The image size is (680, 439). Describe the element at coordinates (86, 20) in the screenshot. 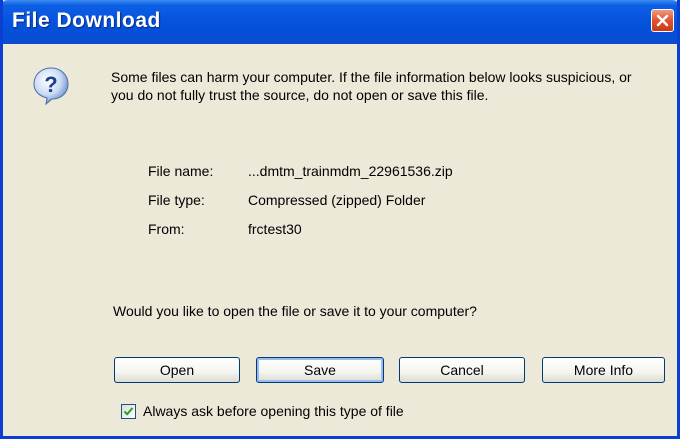

I see `window-title: File Download` at that location.